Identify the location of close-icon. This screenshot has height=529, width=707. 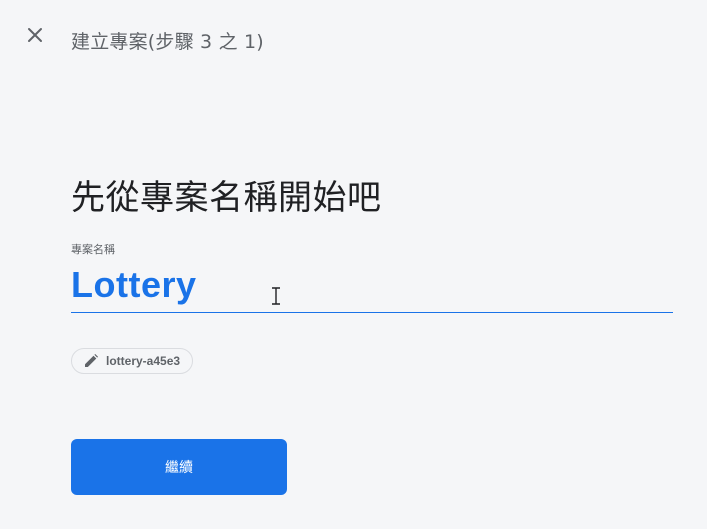
(35, 35).